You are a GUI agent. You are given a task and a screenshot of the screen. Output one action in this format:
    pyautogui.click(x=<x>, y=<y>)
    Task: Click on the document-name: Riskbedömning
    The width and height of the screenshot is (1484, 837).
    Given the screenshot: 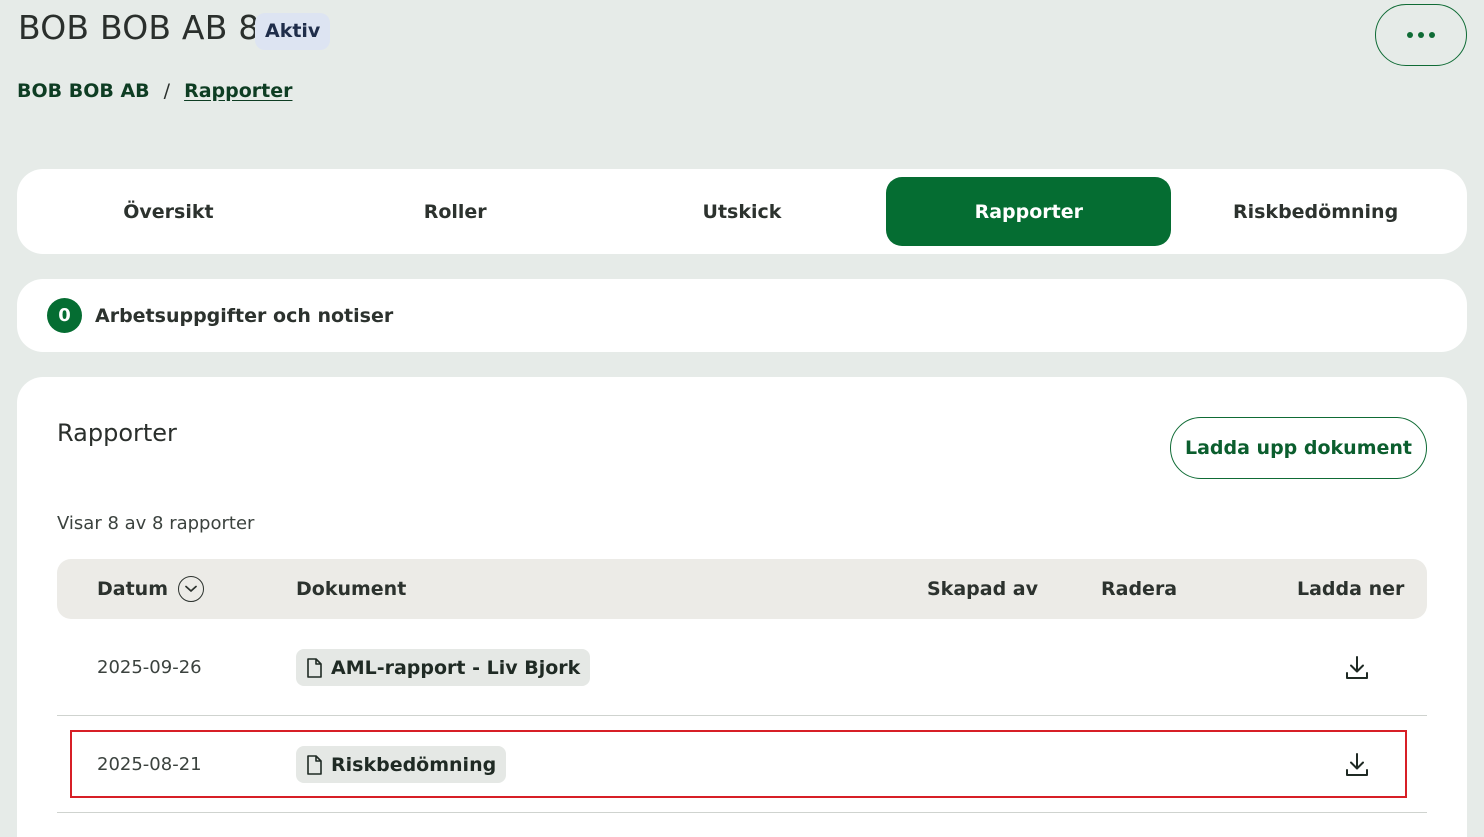 What is the action you would take?
    pyautogui.click(x=414, y=764)
    